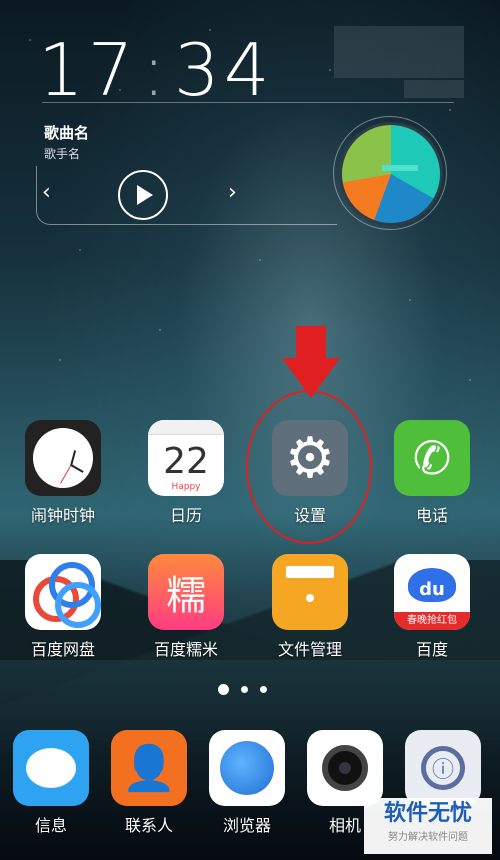 Image resolution: width=500 pixels, height=860 pixels. I want to click on app-baidu-netdisk: 百度网盘, so click(63, 607).